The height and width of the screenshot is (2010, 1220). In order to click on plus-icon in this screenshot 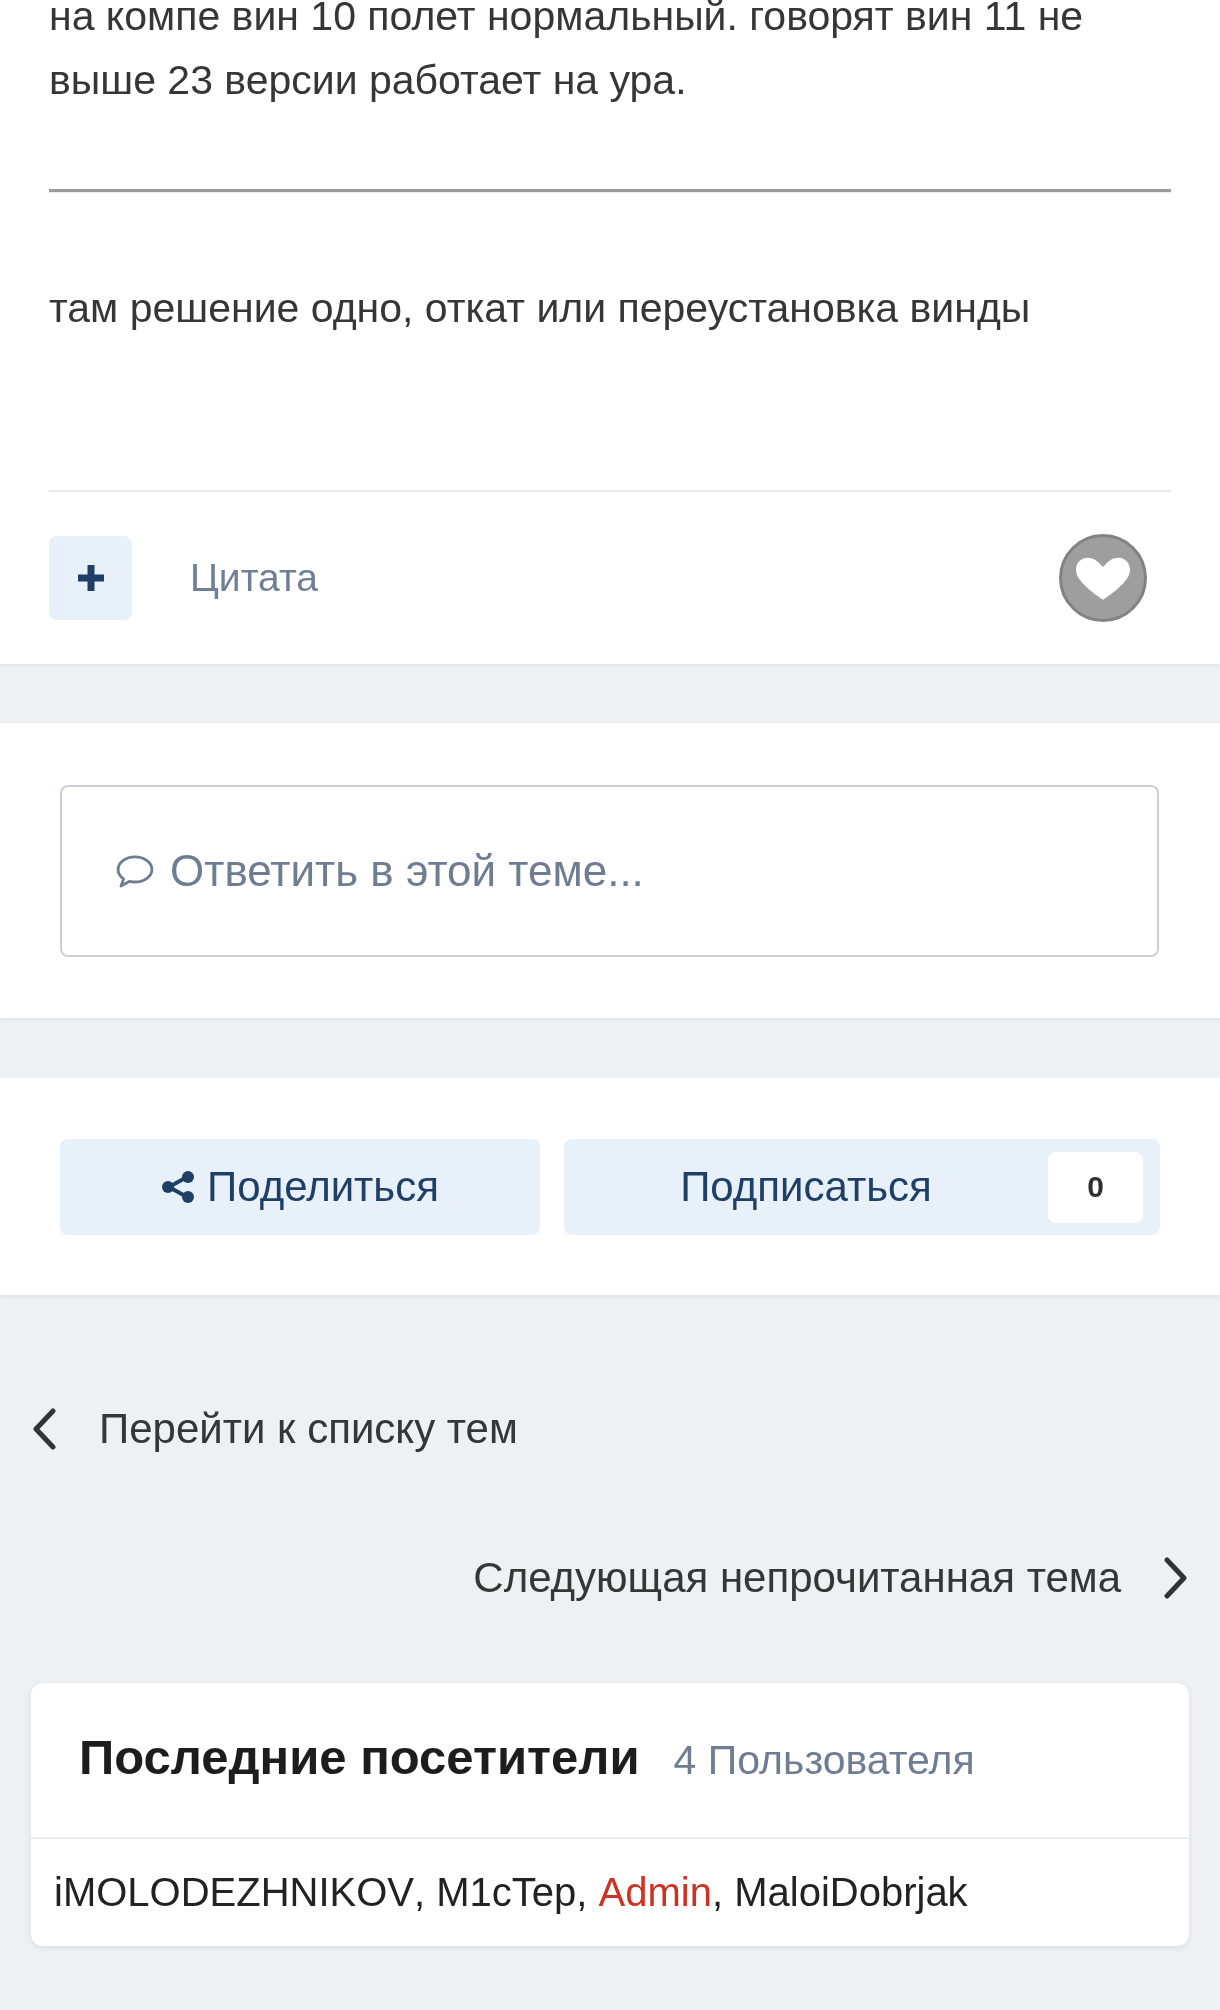, I will do `click(90, 578)`.